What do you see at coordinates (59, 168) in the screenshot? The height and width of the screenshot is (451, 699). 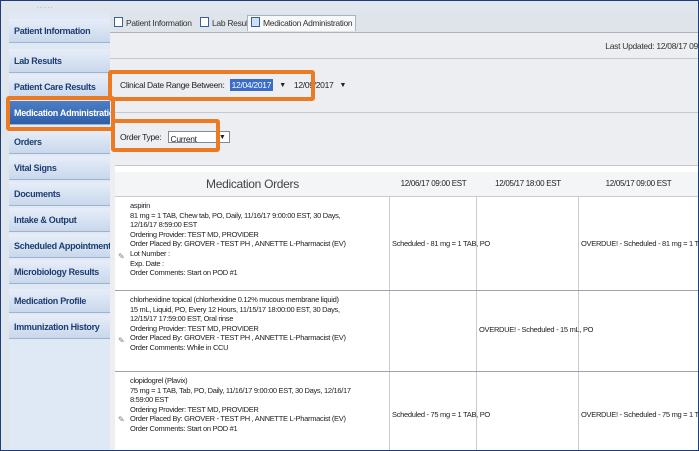 I see `sidebar-item-vital-signs: Vital Signs` at bounding box center [59, 168].